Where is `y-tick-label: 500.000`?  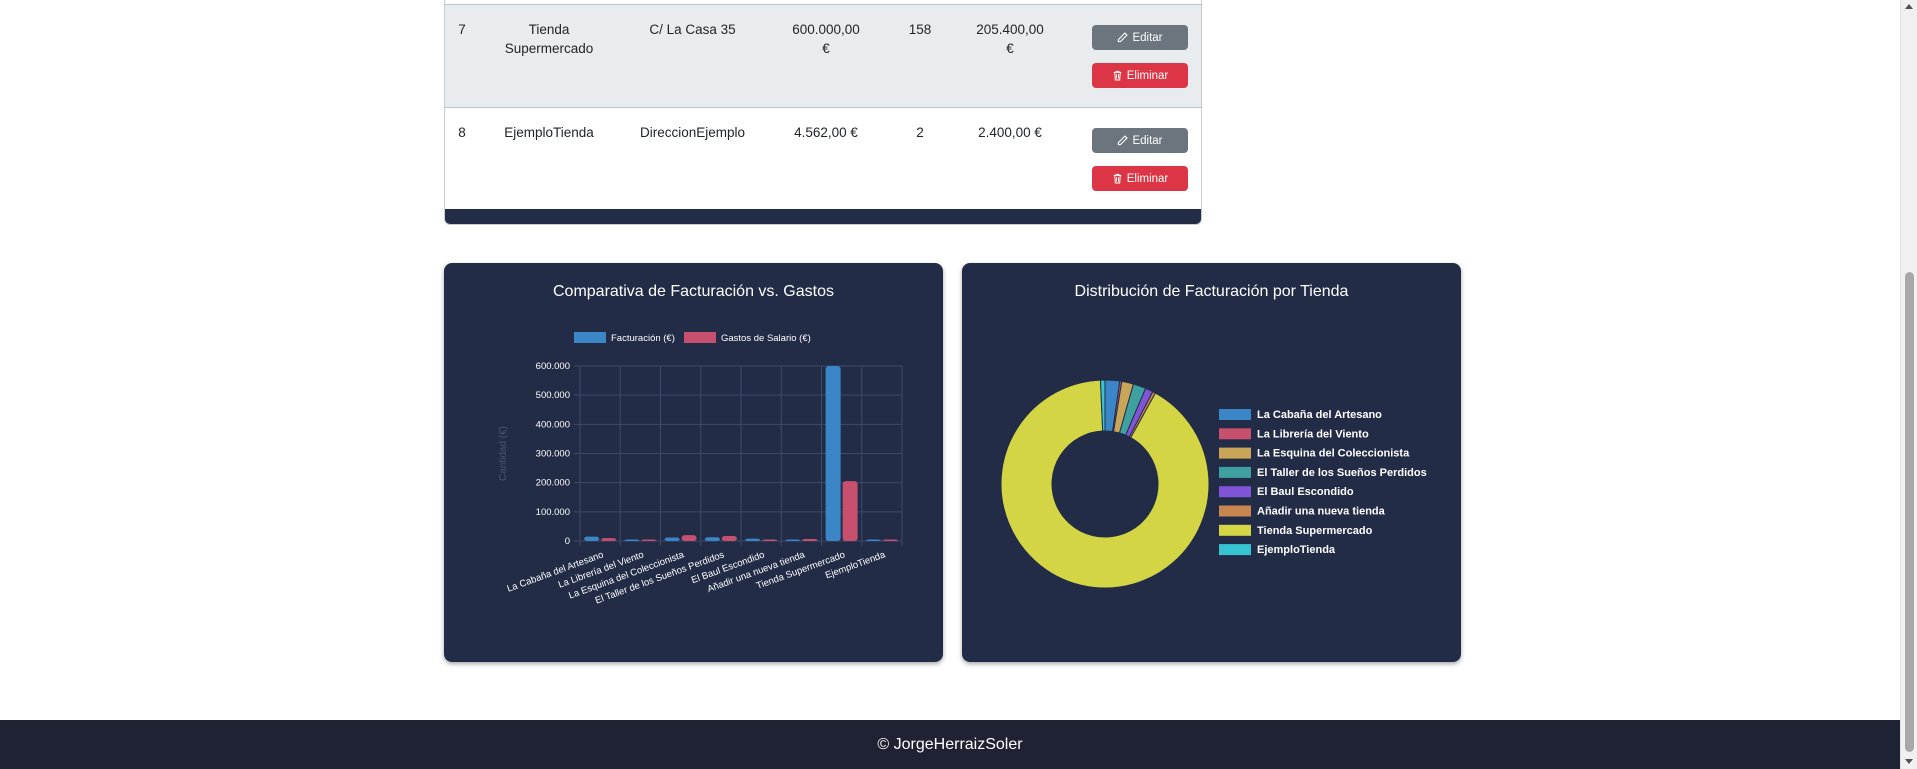 y-tick-label: 500.000 is located at coordinates (553, 395).